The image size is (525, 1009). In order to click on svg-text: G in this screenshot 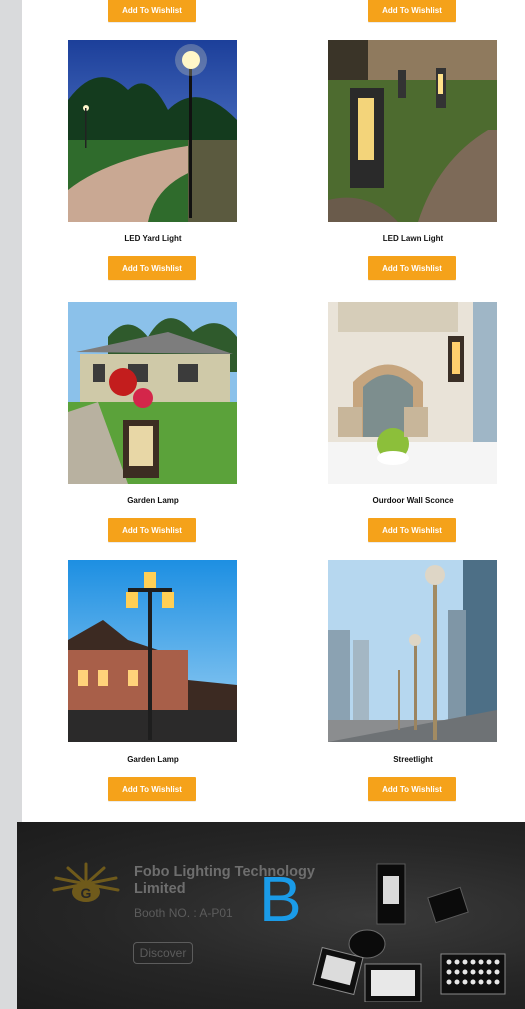, I will do `click(86, 893)`.